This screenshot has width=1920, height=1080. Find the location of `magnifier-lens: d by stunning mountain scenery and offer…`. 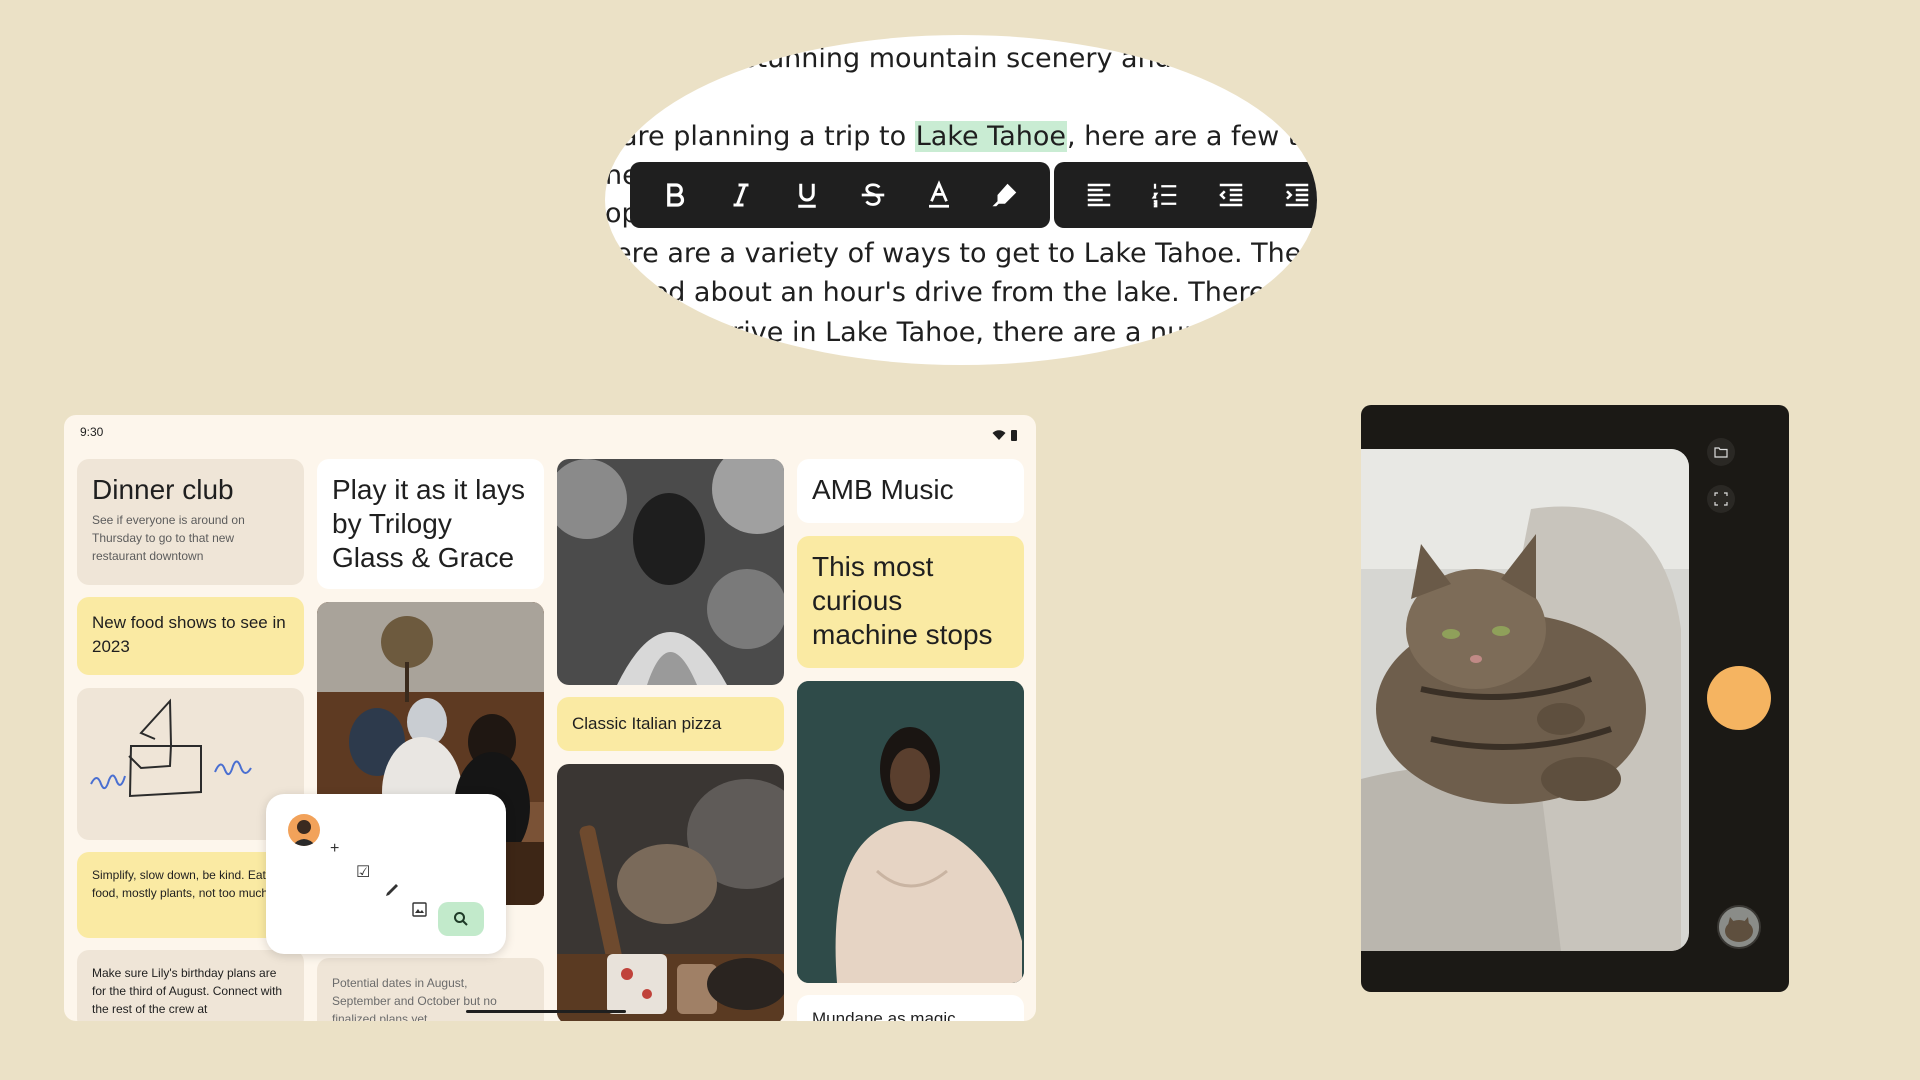

magnifier-lens: d by stunning mountain scenery and offer… is located at coordinates (961, 200).